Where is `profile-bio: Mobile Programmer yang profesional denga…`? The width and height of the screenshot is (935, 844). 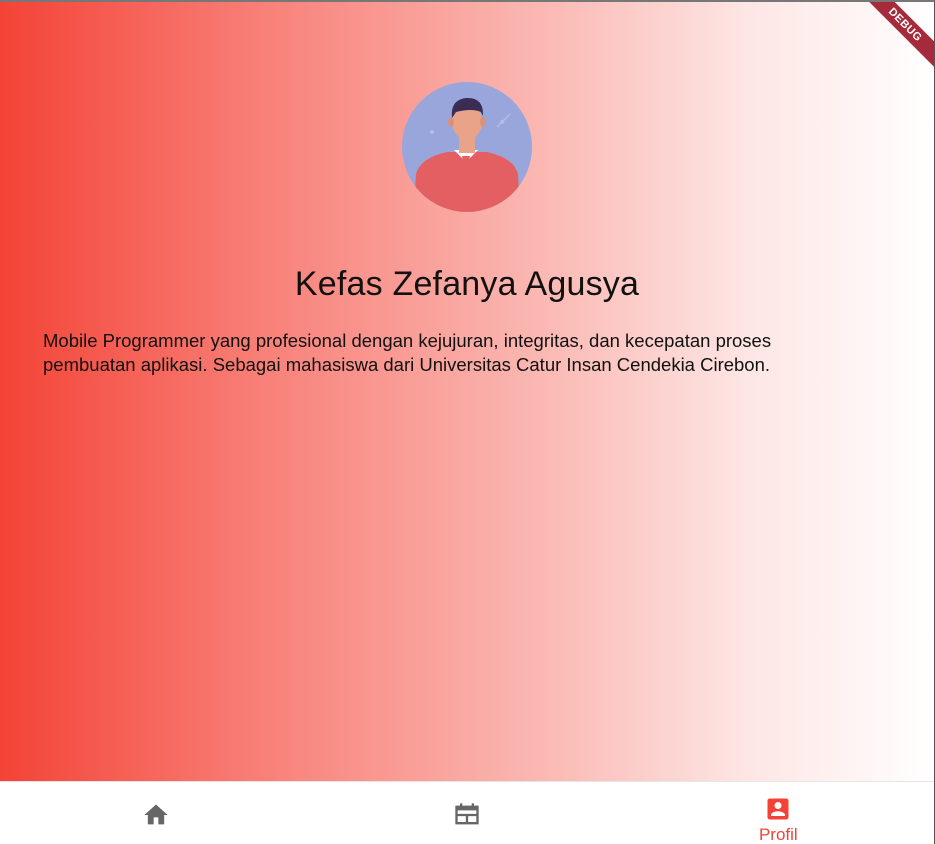
profile-bio: Mobile Programmer yang profesional denga… is located at coordinates (407, 352).